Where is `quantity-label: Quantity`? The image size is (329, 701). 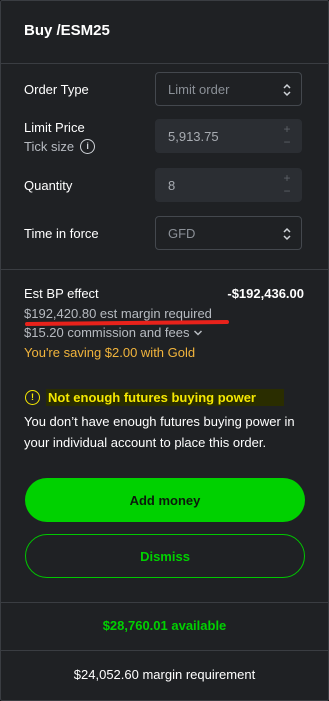
quantity-label: Quantity is located at coordinates (48, 185).